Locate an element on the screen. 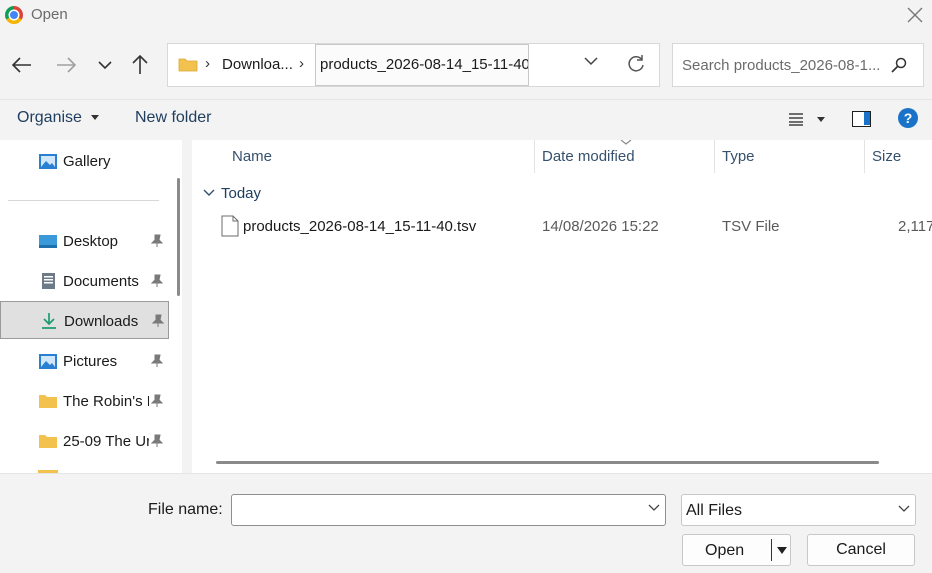 The image size is (932, 573). sidebar-item-gallery: Gallery is located at coordinates (84, 161).